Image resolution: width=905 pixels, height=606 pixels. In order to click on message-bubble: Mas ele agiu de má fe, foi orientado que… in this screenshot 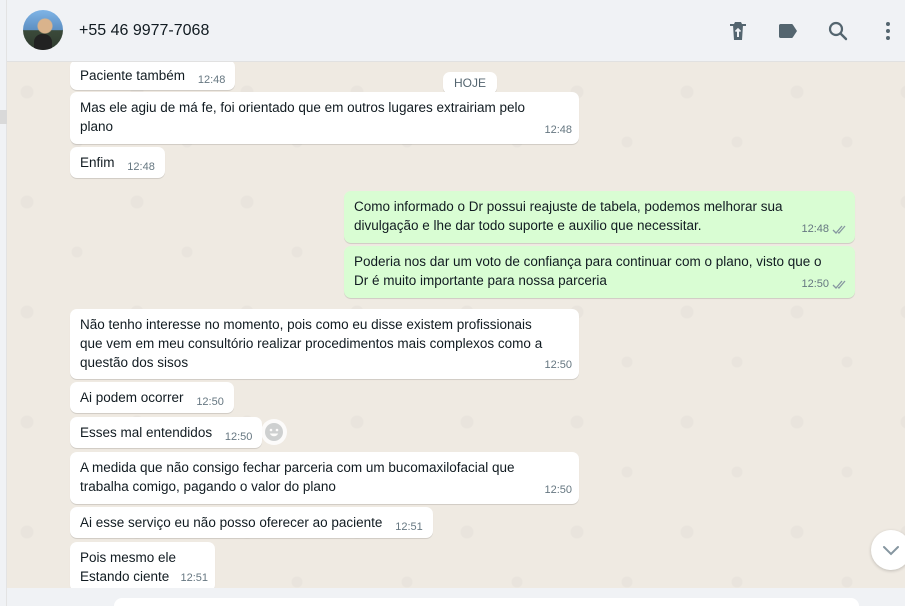, I will do `click(324, 118)`.